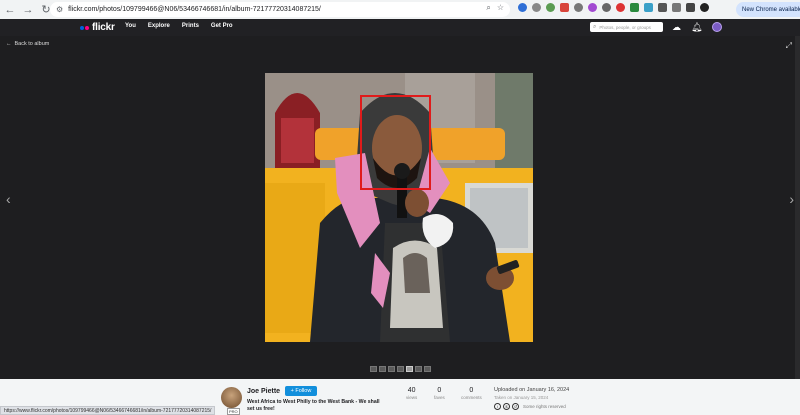 This screenshot has height=415, width=800. I want to click on chrome-update-button: New Chrome available, so click(768, 9).